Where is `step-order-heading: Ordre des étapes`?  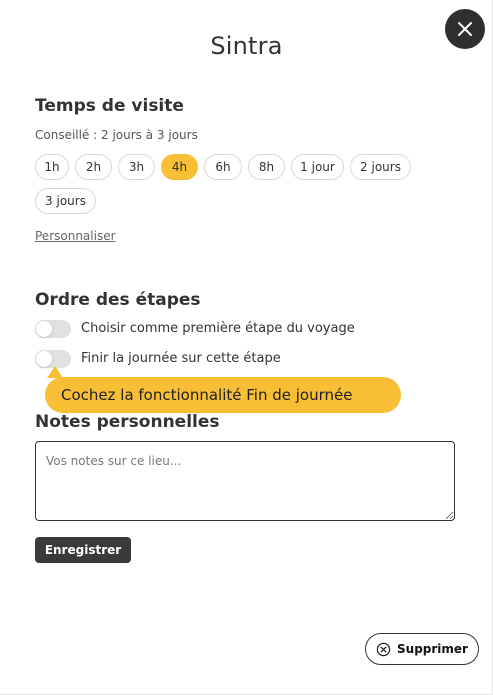 step-order-heading: Ordre des étapes is located at coordinates (118, 300).